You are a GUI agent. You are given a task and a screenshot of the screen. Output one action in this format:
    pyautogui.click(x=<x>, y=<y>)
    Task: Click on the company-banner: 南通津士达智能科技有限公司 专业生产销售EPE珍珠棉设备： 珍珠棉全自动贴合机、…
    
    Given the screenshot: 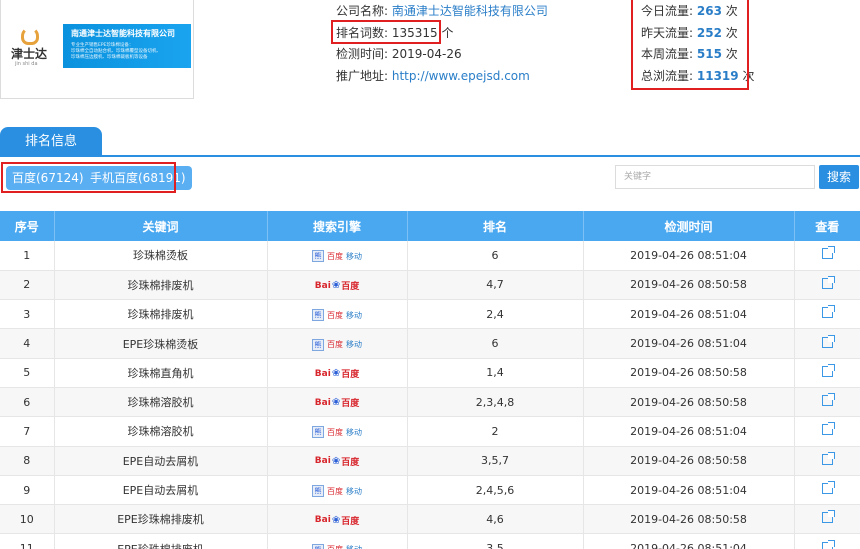 What is the action you would take?
    pyautogui.click(x=127, y=46)
    